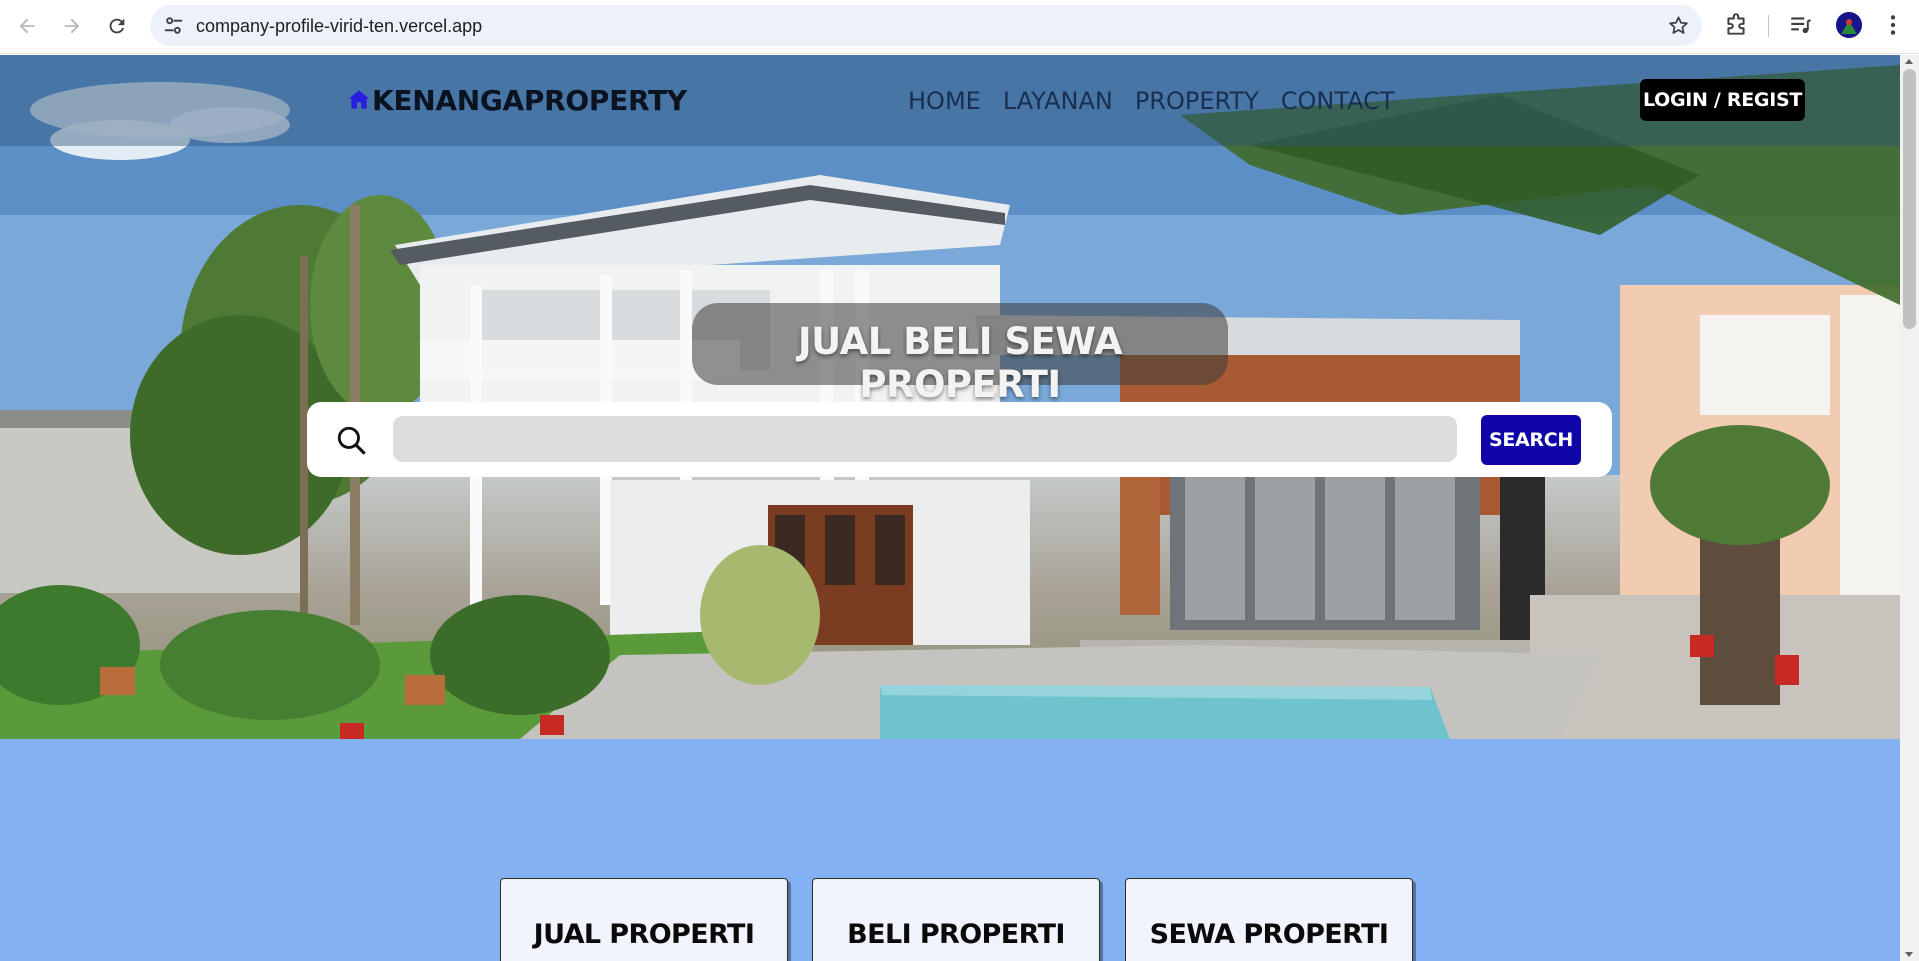 The width and height of the screenshot is (1919, 961). Describe the element at coordinates (339, 26) in the screenshot. I see `url-text: company-profile-virid-ten.vercel.app` at that location.